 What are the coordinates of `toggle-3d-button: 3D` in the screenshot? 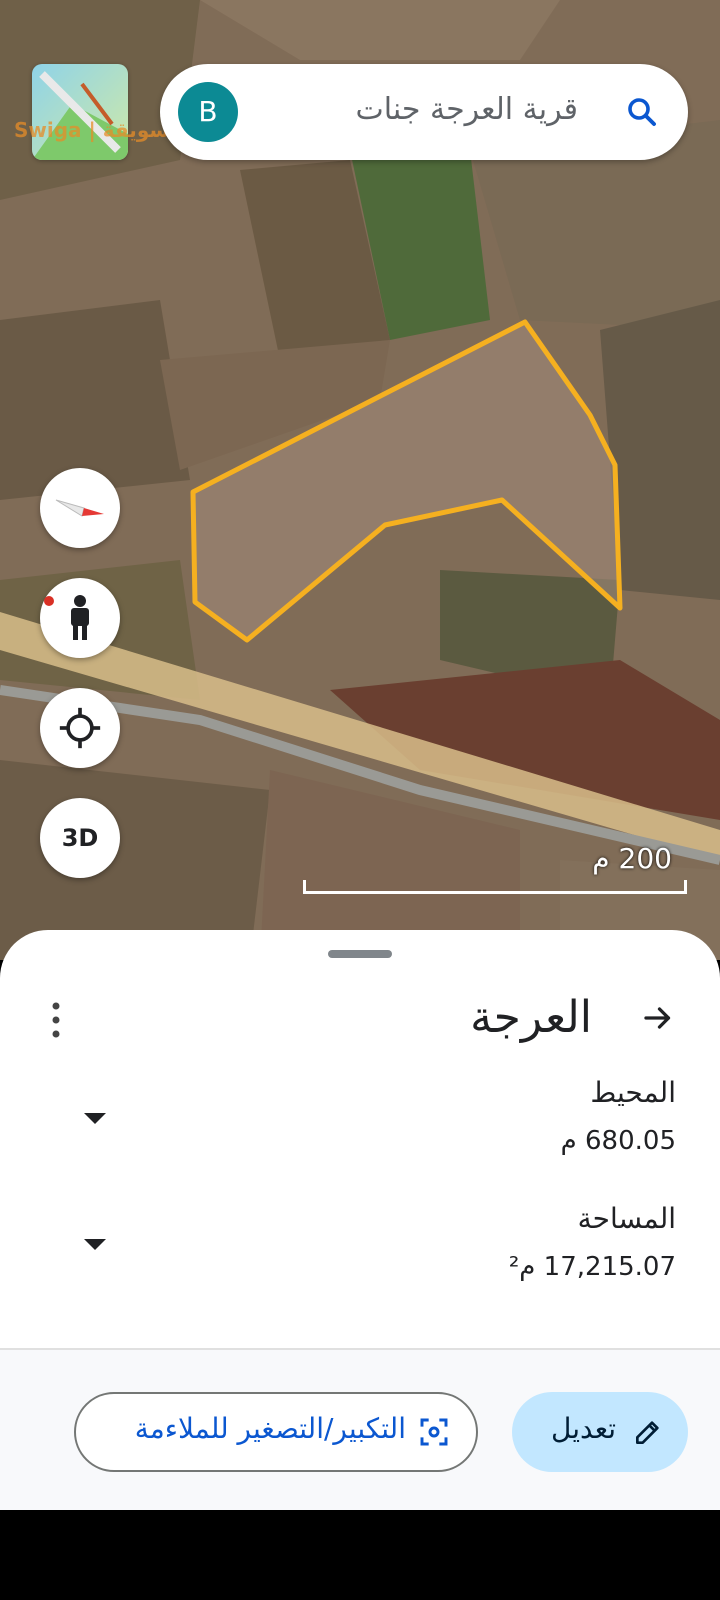 It's located at (80, 838).